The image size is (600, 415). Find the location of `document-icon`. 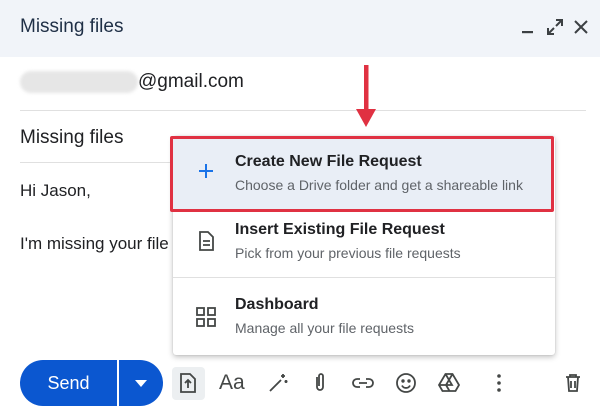

document-icon is located at coordinates (206, 241).